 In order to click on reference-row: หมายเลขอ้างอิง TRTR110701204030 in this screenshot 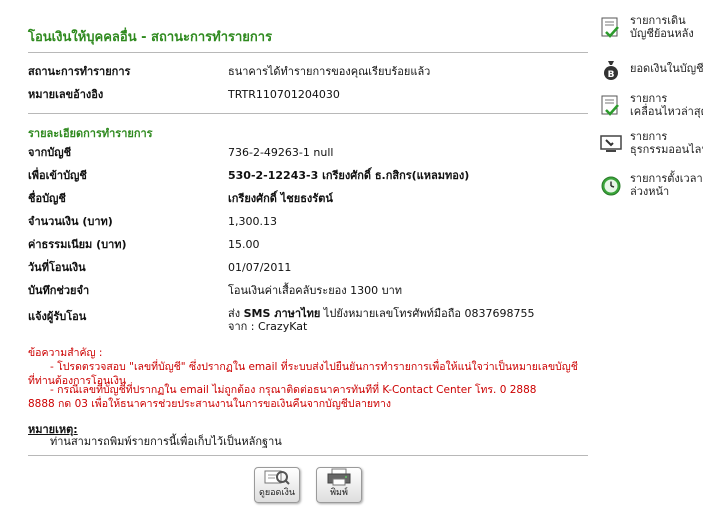, I will do `click(308, 95)`.